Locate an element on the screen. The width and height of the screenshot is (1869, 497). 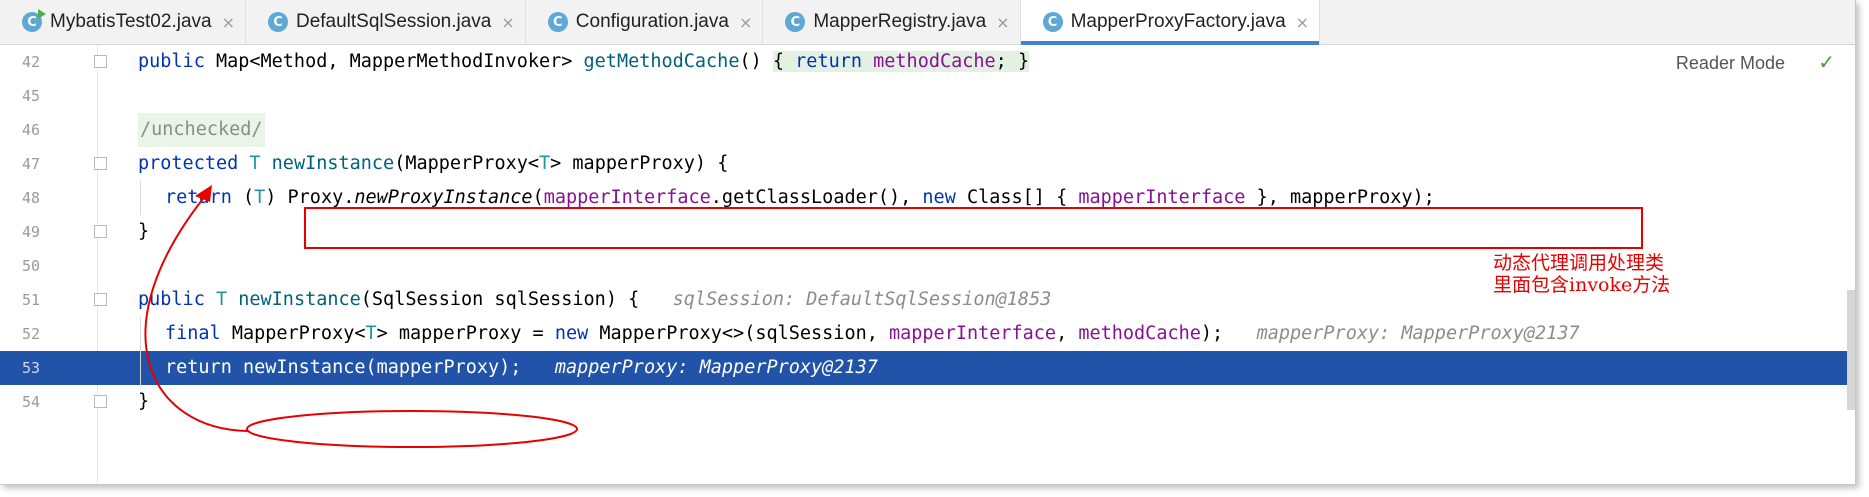
annotation-ellipse is located at coordinates (412, 429).